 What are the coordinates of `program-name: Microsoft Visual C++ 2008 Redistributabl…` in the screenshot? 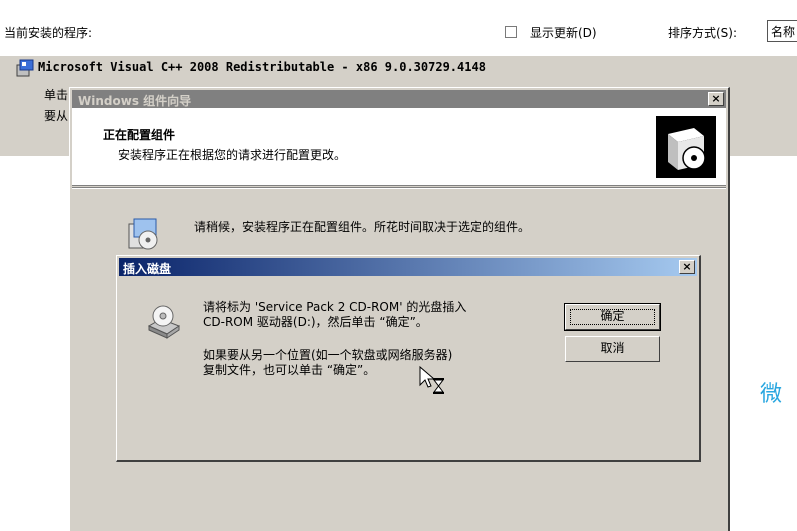 It's located at (262, 67).